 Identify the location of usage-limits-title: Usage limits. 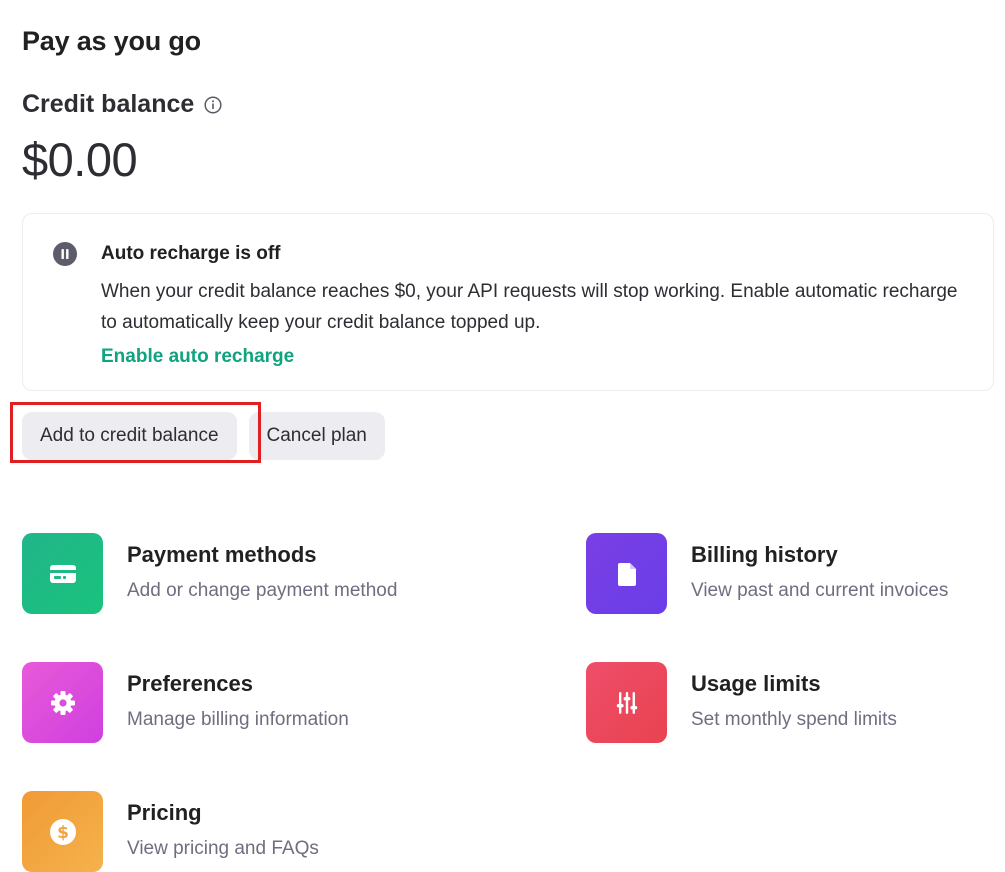
(756, 683).